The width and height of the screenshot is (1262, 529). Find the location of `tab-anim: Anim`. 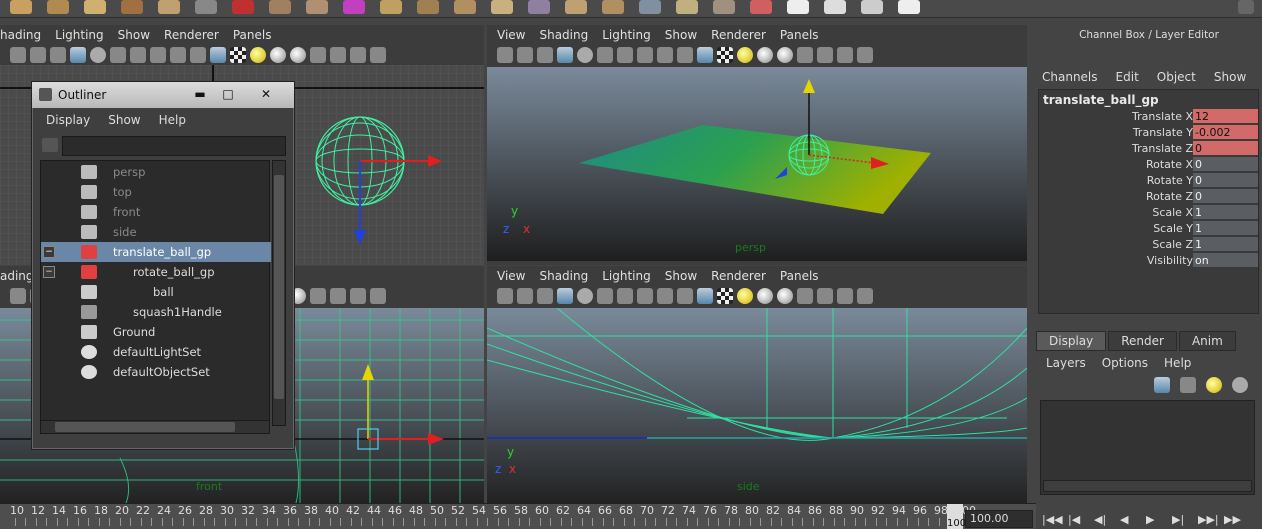

tab-anim: Anim is located at coordinates (1207, 341).